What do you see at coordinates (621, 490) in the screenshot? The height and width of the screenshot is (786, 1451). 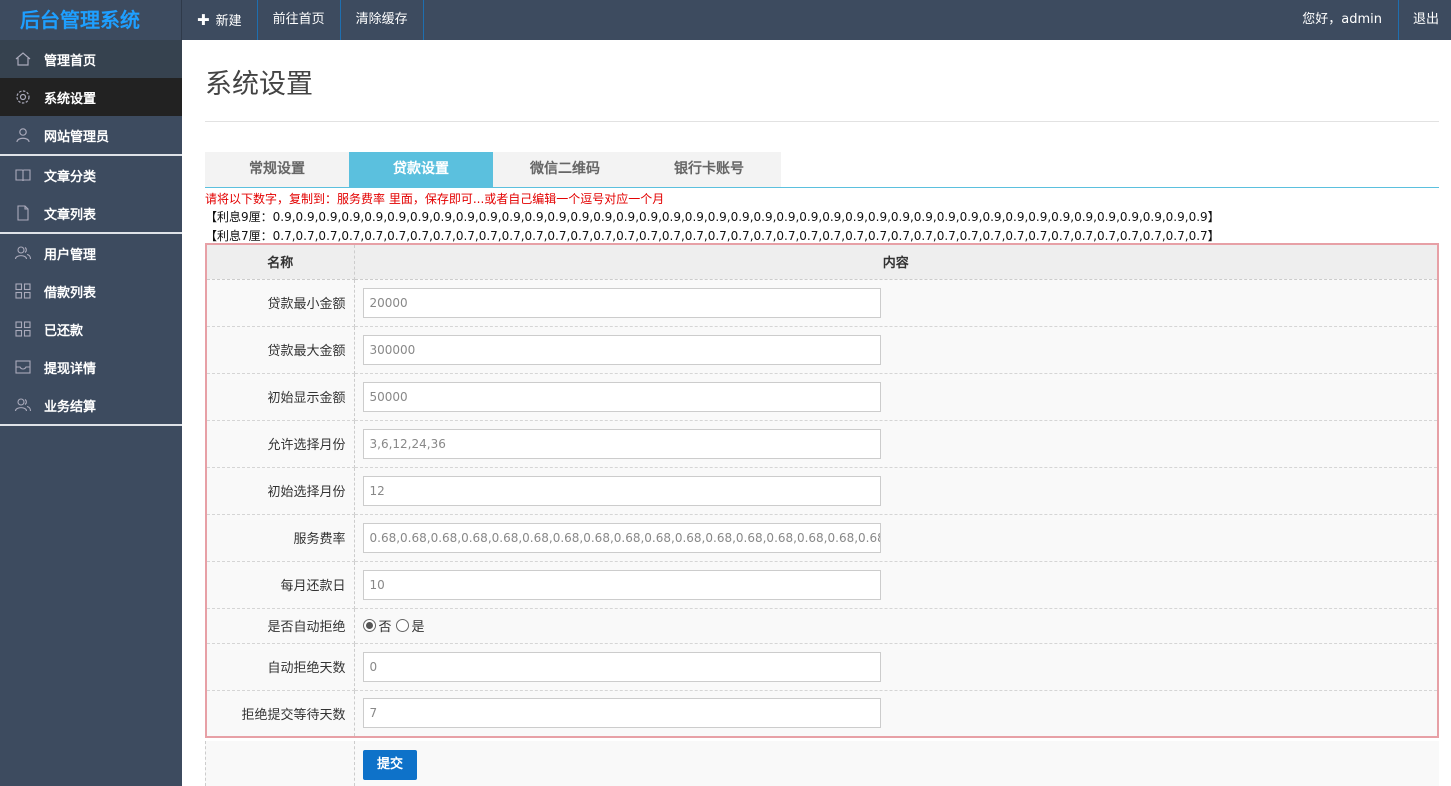 I see `initial-month-input: 12` at bounding box center [621, 490].